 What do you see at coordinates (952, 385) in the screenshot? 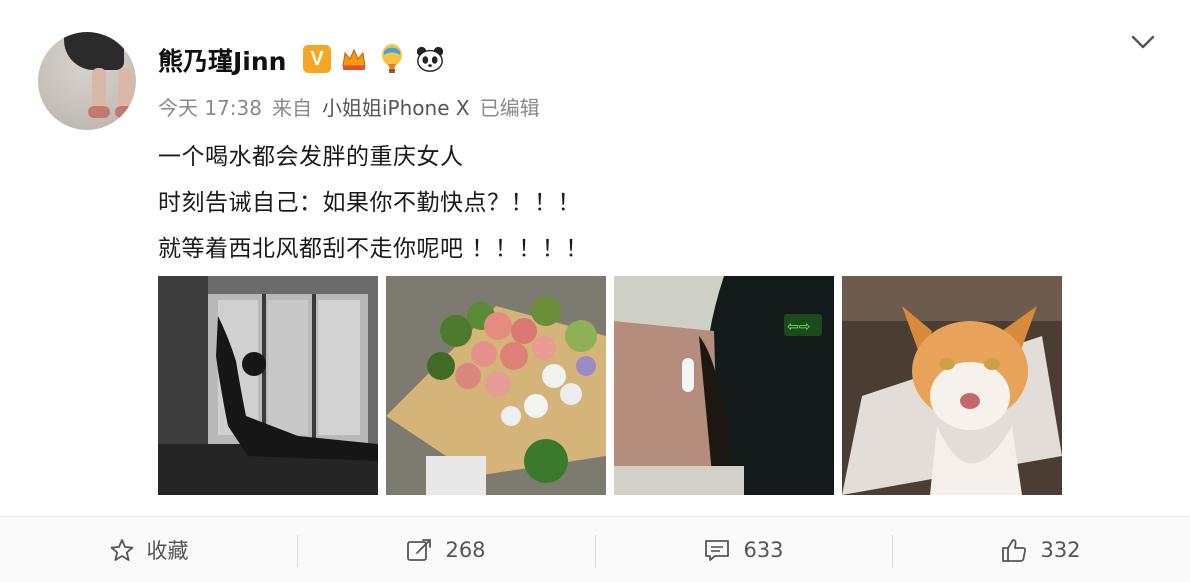
I see `orange-cat-photo` at bounding box center [952, 385].